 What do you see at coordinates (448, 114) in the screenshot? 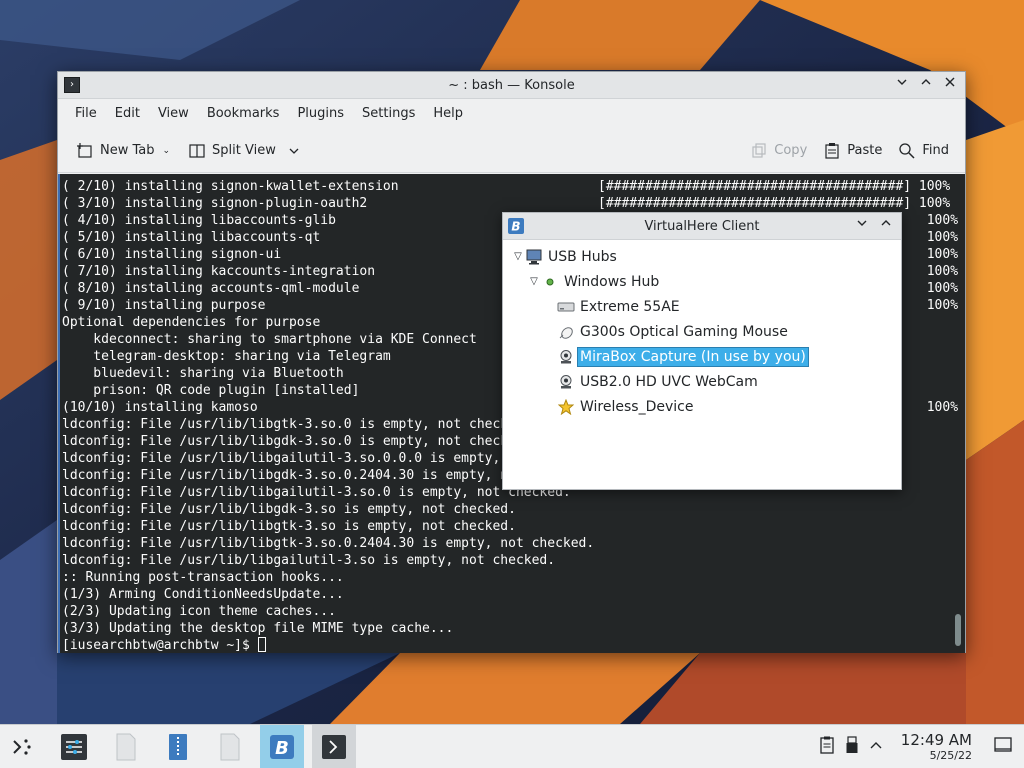
I see `menu-help: Help` at bounding box center [448, 114].